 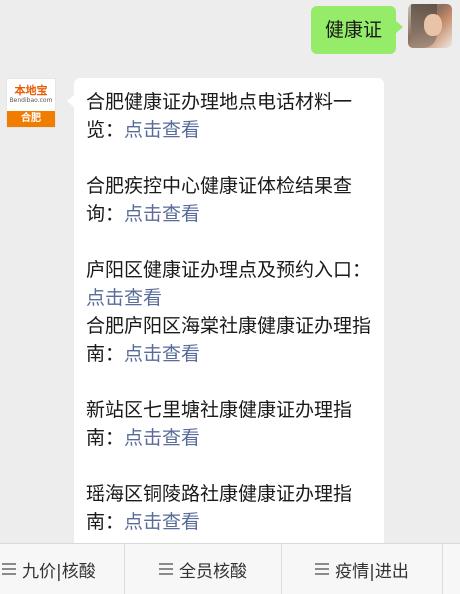 I want to click on bendibao-avatar: 本地宝 Bendibao.com 合肥, so click(x=31, y=103).